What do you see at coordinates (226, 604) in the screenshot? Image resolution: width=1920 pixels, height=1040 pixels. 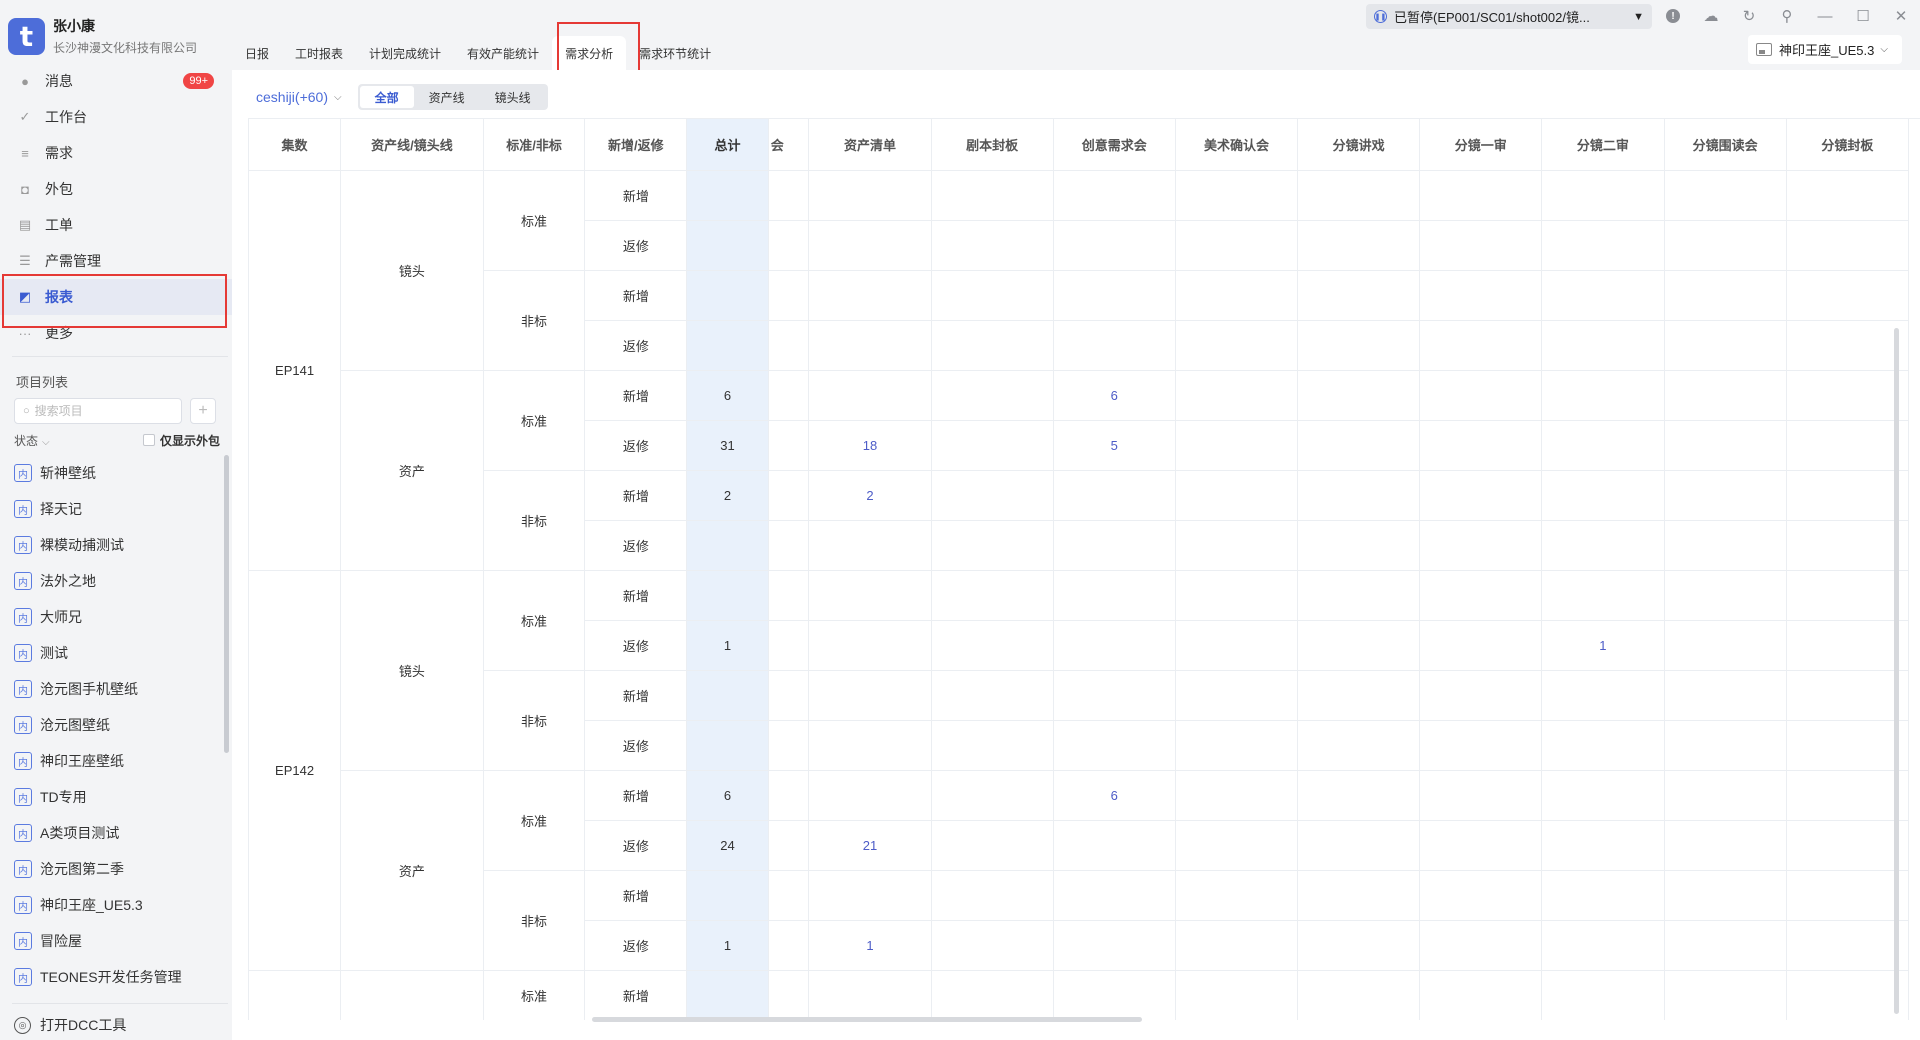 I see `project-list-scrollbar` at bounding box center [226, 604].